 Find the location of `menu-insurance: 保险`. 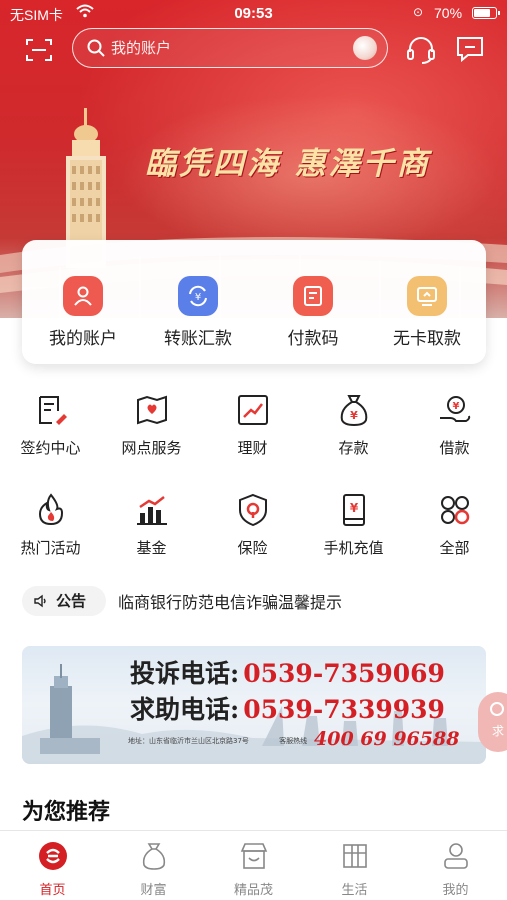

menu-insurance: 保险 is located at coordinates (252, 525).